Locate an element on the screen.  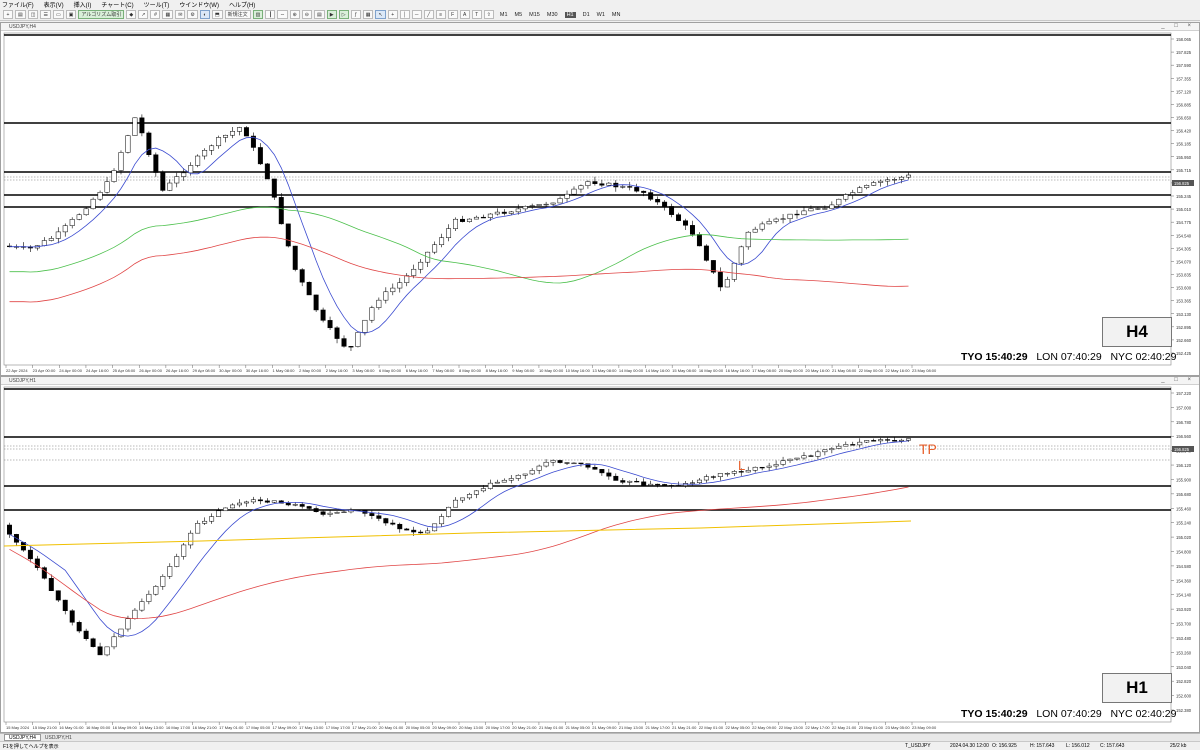
grid-button: # is located at coordinates (155, 14).